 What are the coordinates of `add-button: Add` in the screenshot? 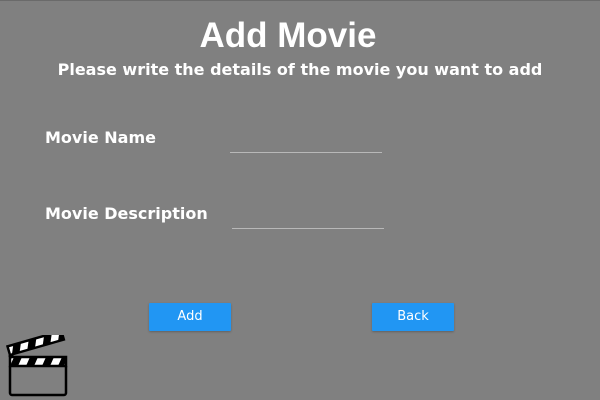 It's located at (190, 317).